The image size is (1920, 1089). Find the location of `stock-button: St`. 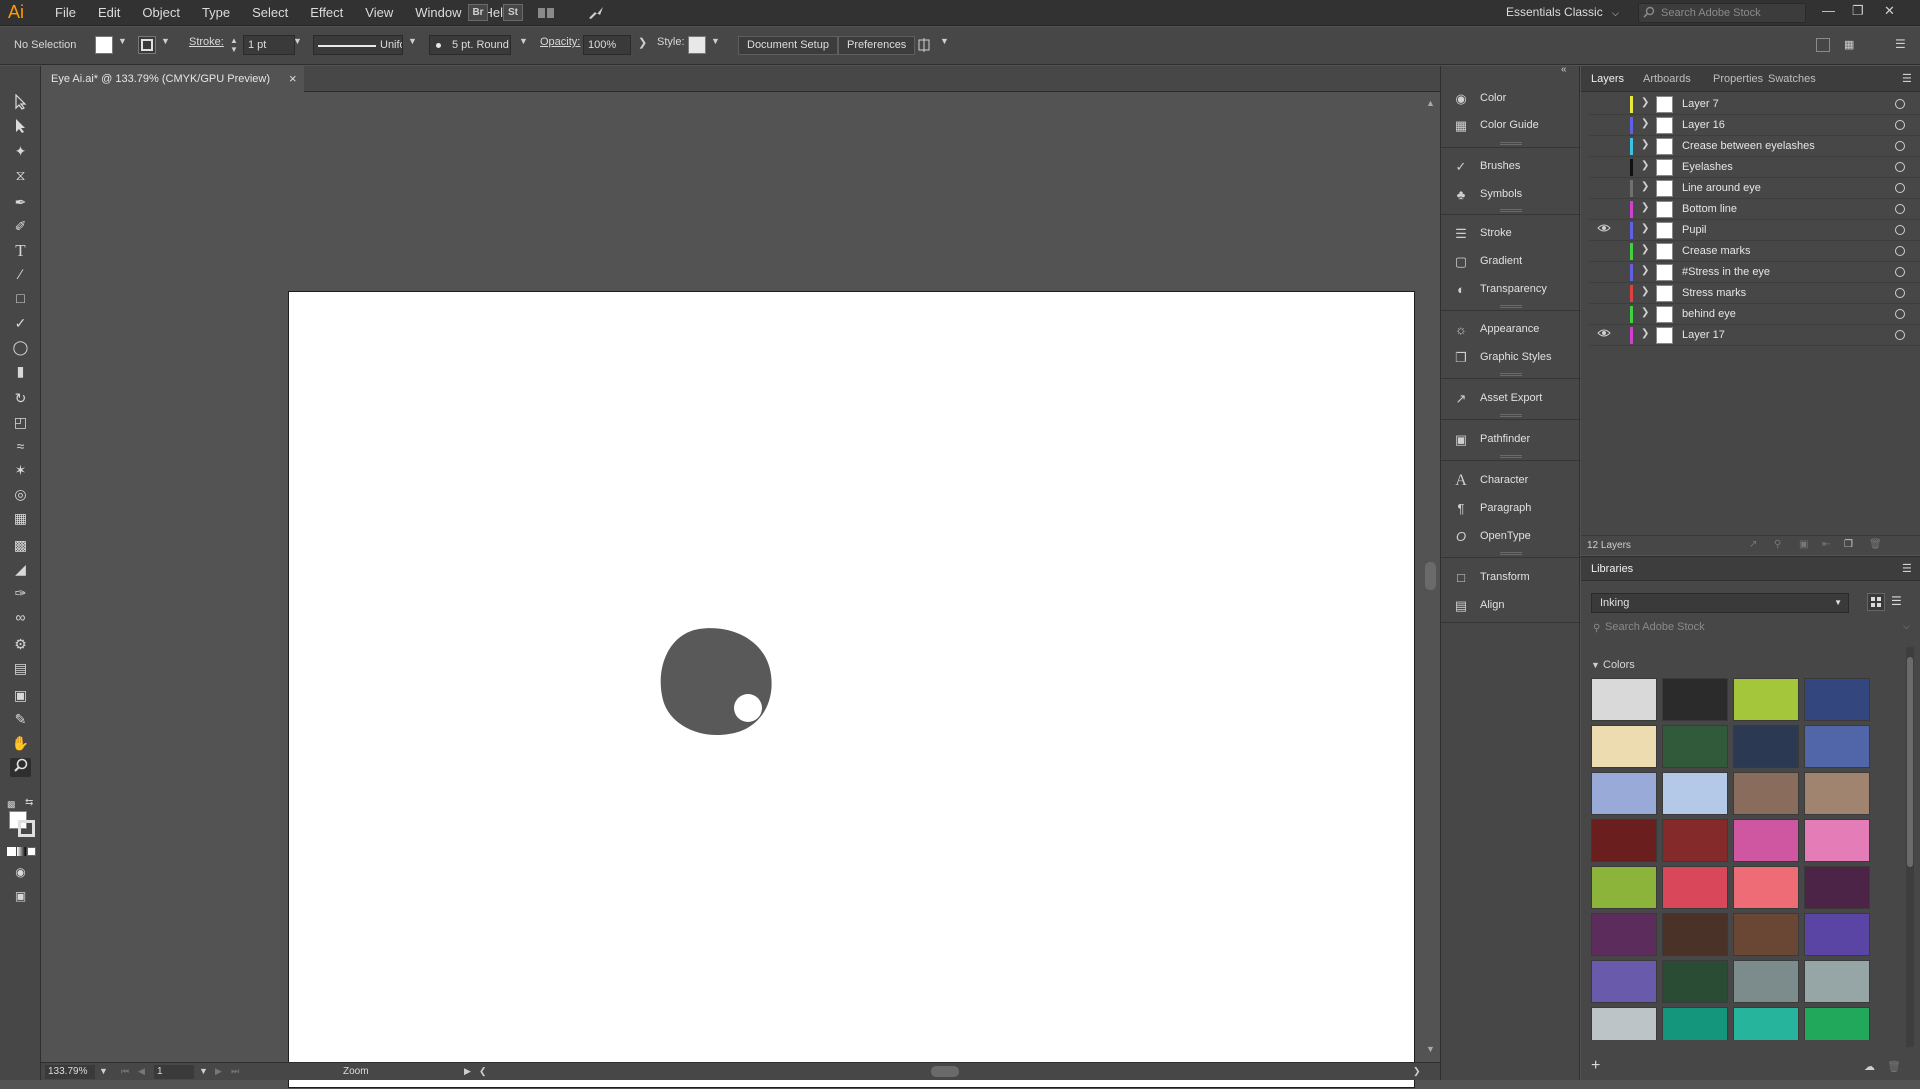

stock-button: St is located at coordinates (513, 12).